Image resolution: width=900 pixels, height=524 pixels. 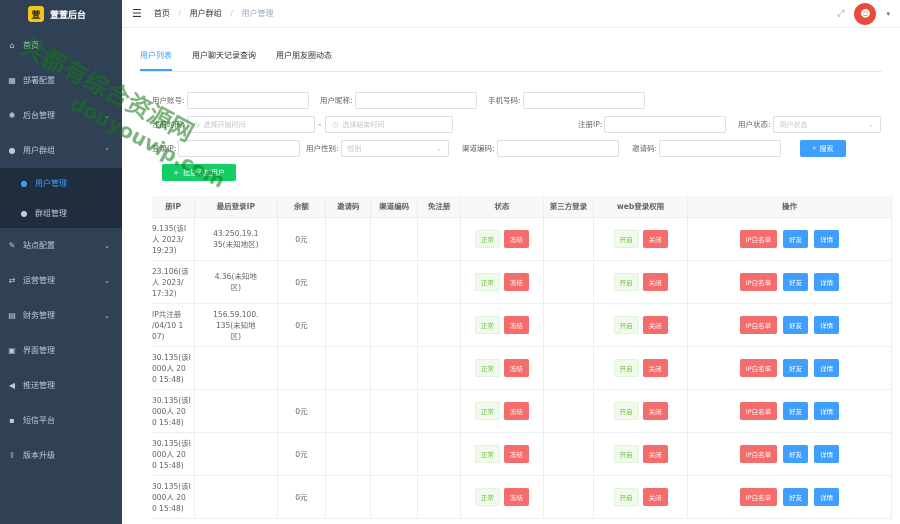 I want to click on invite-input, so click(x=720, y=148).